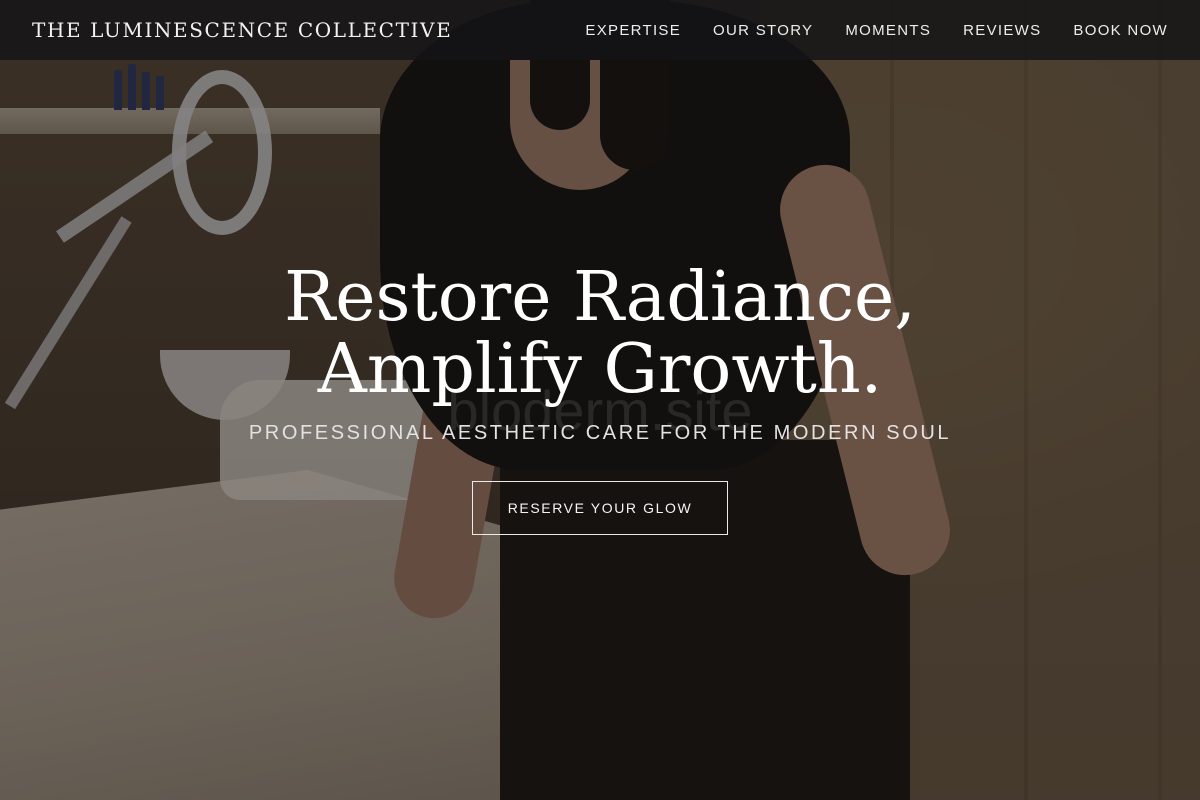  I want to click on nav-link-our-story: OUR STORY, so click(763, 30).